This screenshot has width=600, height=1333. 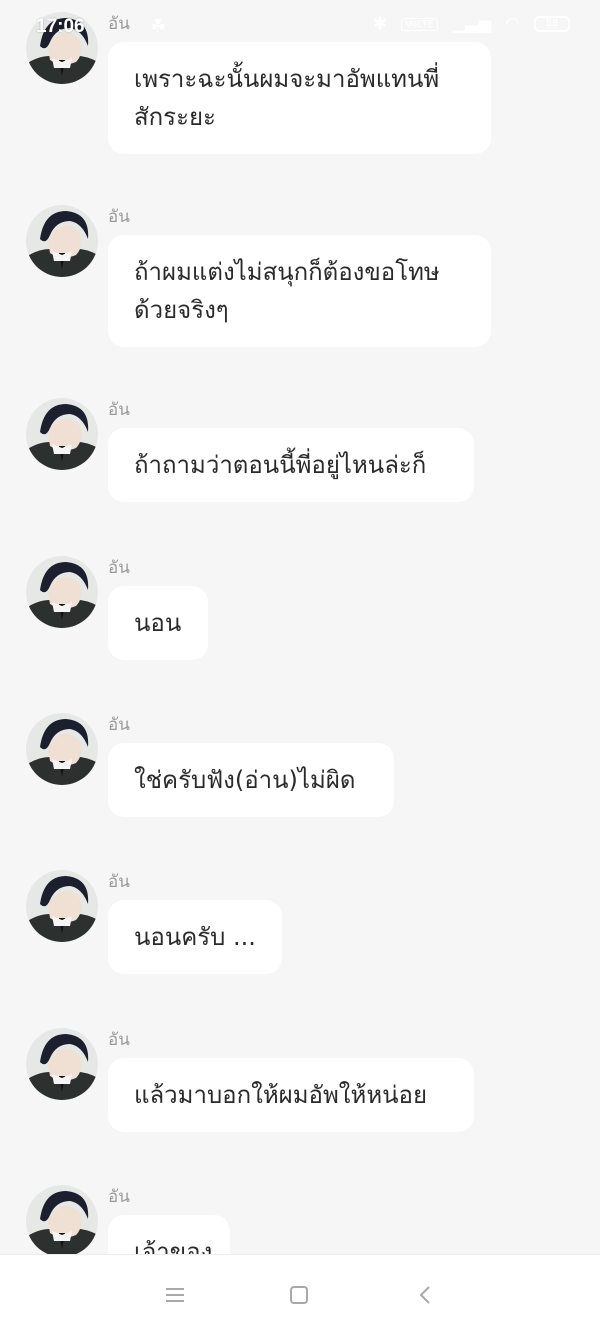 What do you see at coordinates (552, 24) in the screenshot?
I see `battery-icon: 88` at bounding box center [552, 24].